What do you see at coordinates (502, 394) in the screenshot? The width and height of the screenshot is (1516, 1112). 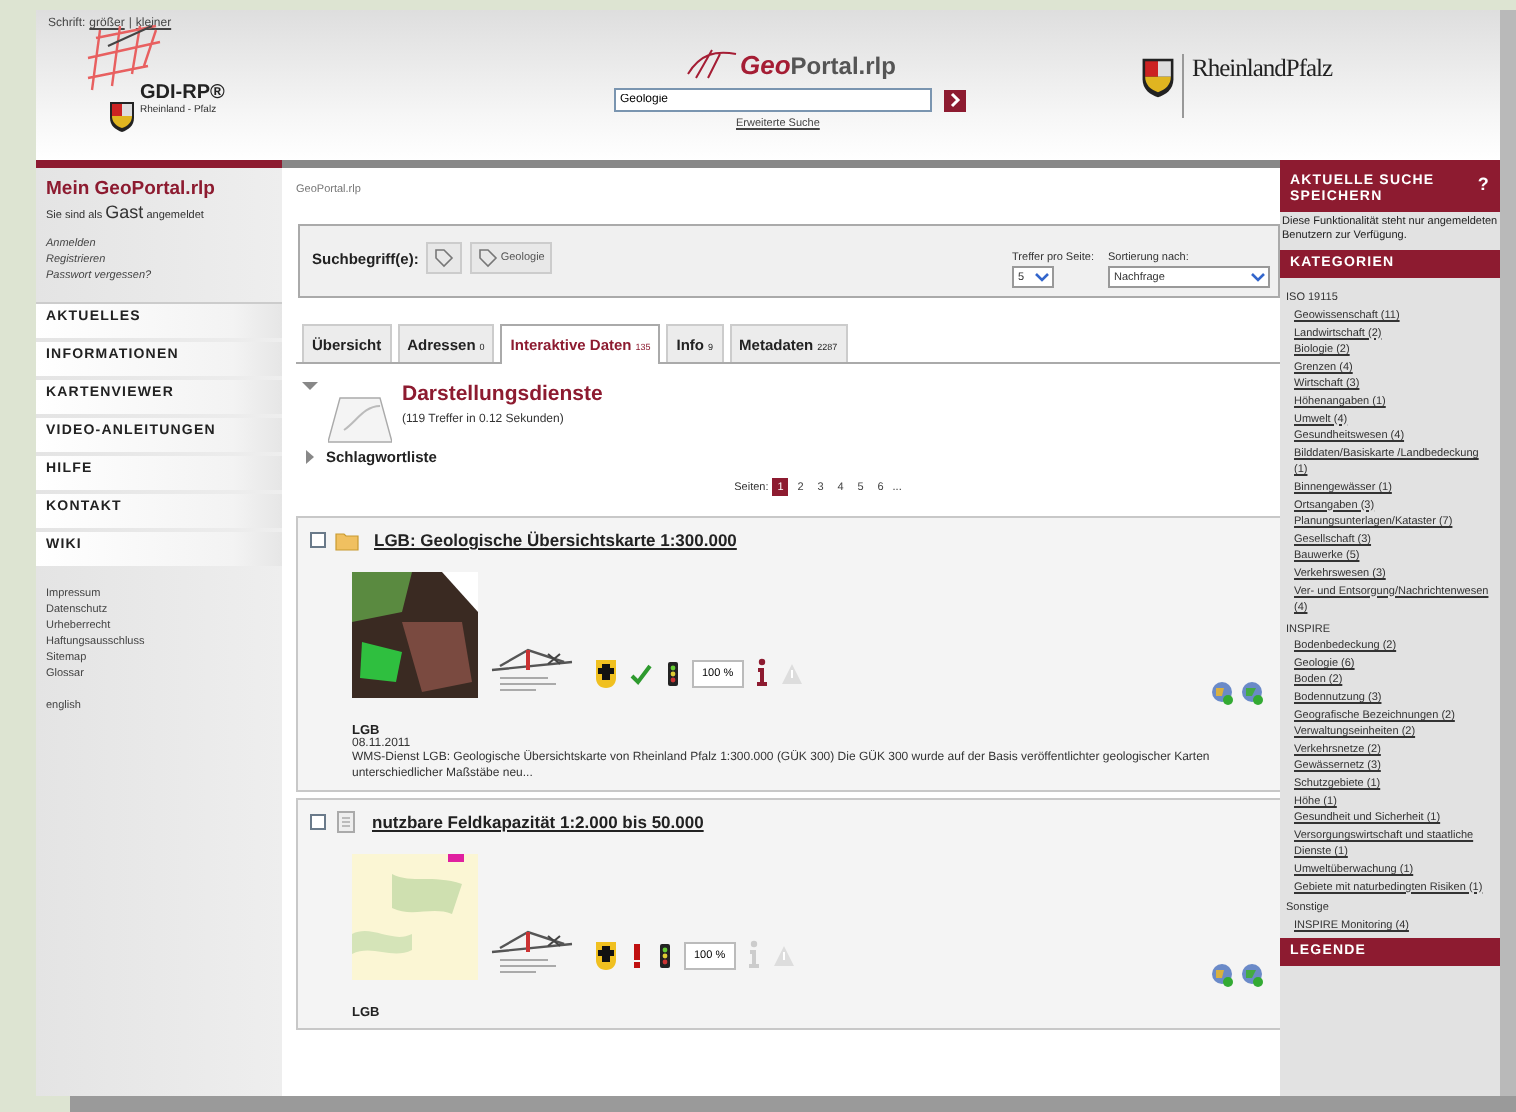 I see `section-title: Darstellungsdienste` at bounding box center [502, 394].